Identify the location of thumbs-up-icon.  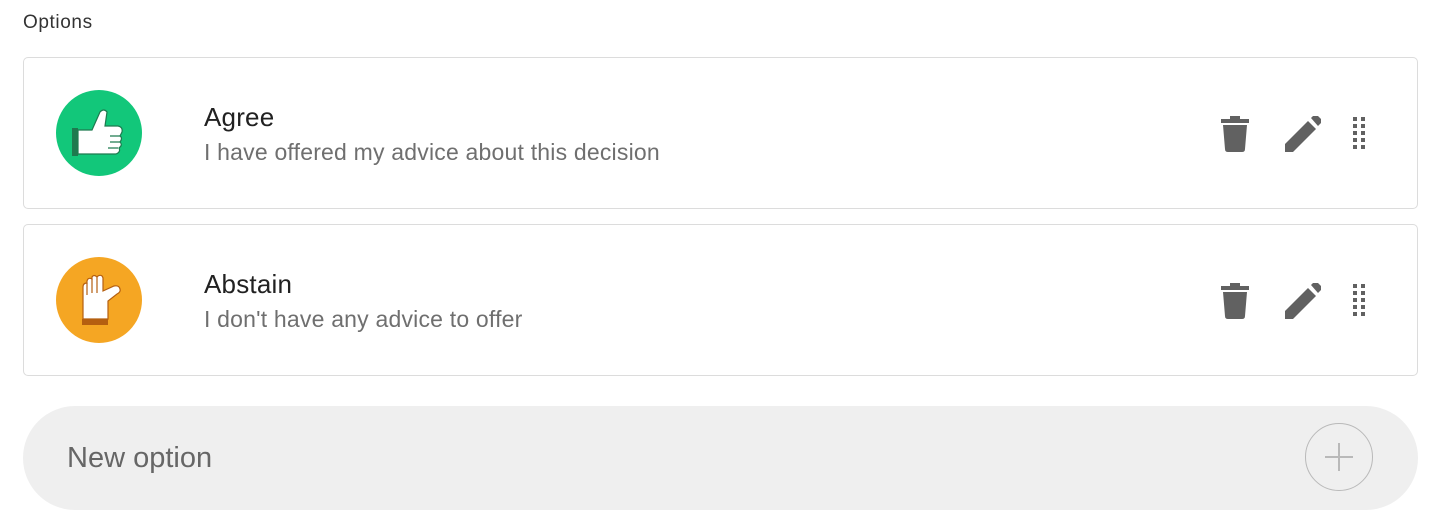
(99, 133).